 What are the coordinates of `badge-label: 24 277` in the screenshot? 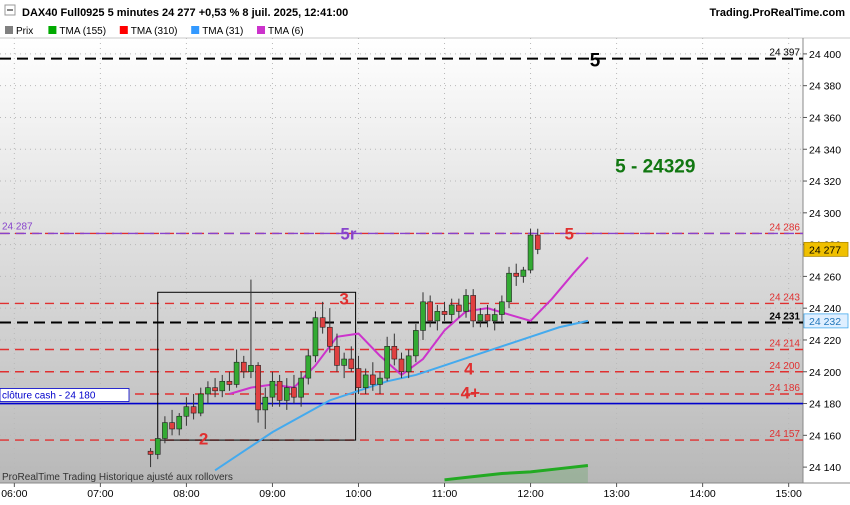 It's located at (825, 250).